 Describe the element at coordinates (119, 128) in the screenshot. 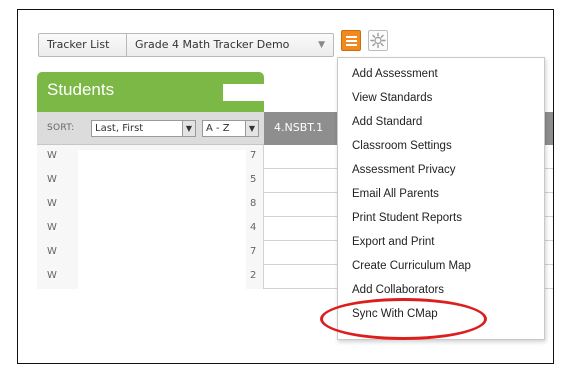

I see `sort-field-value: Last, First` at that location.